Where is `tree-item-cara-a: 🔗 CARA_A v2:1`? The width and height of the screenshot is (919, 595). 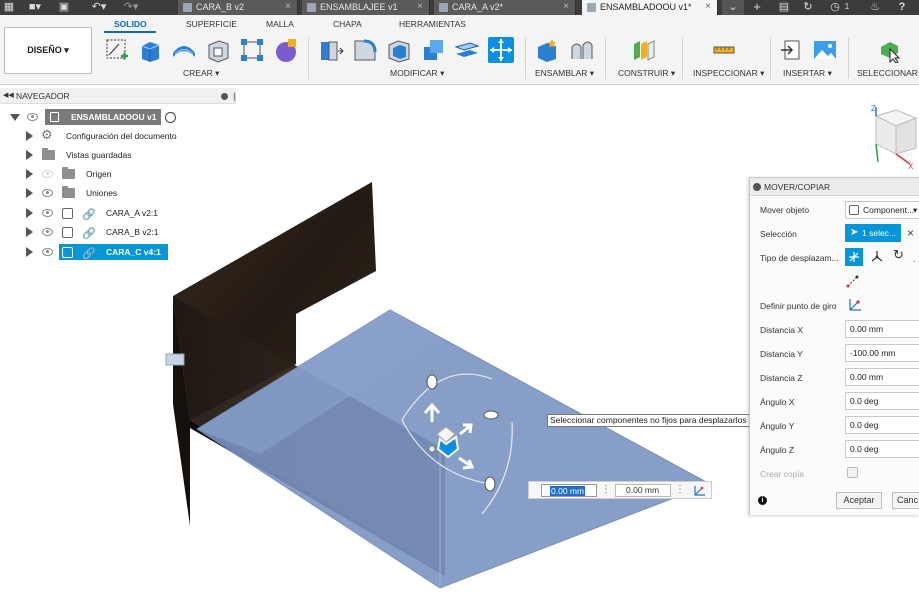
tree-item-cara-a: 🔗 CARA_A v2:1 is located at coordinates (118, 213).